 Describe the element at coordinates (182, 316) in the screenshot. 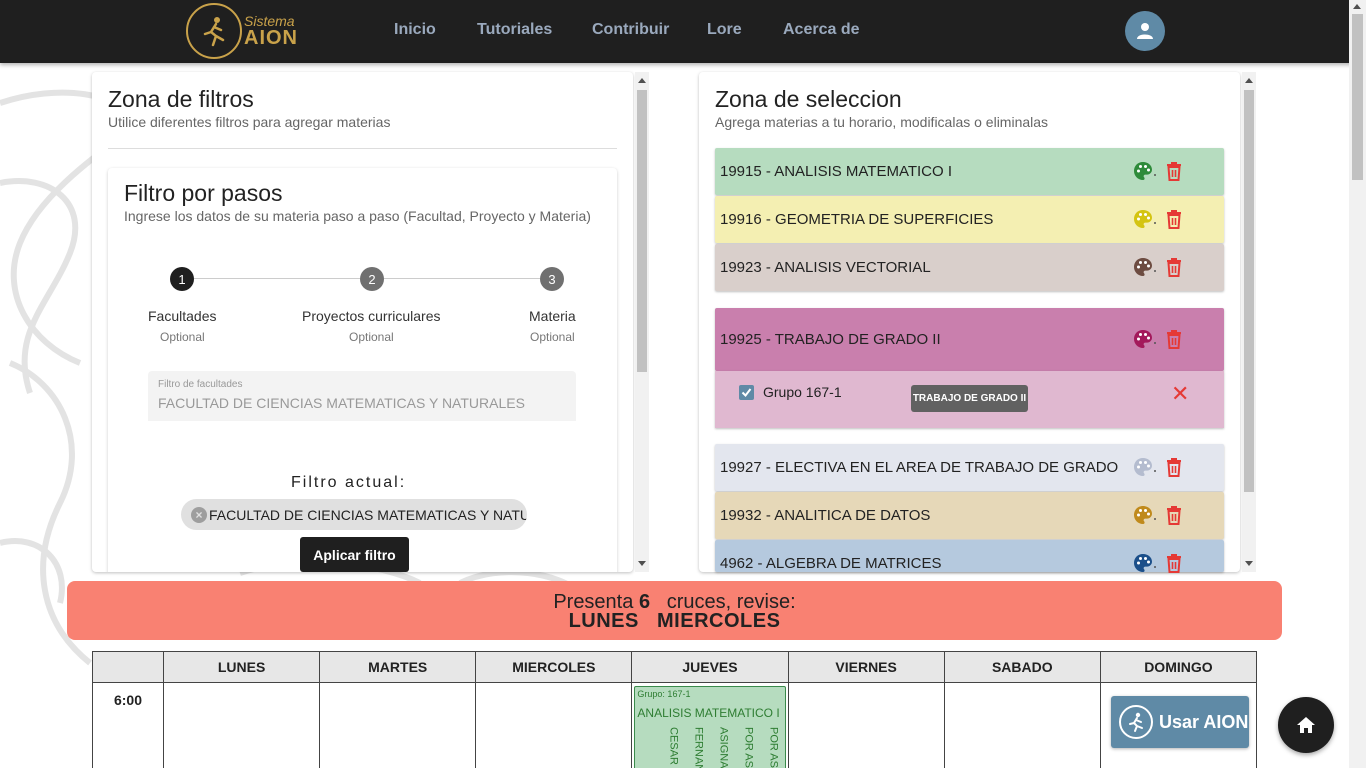

I see `step-1-label: Facultades` at that location.